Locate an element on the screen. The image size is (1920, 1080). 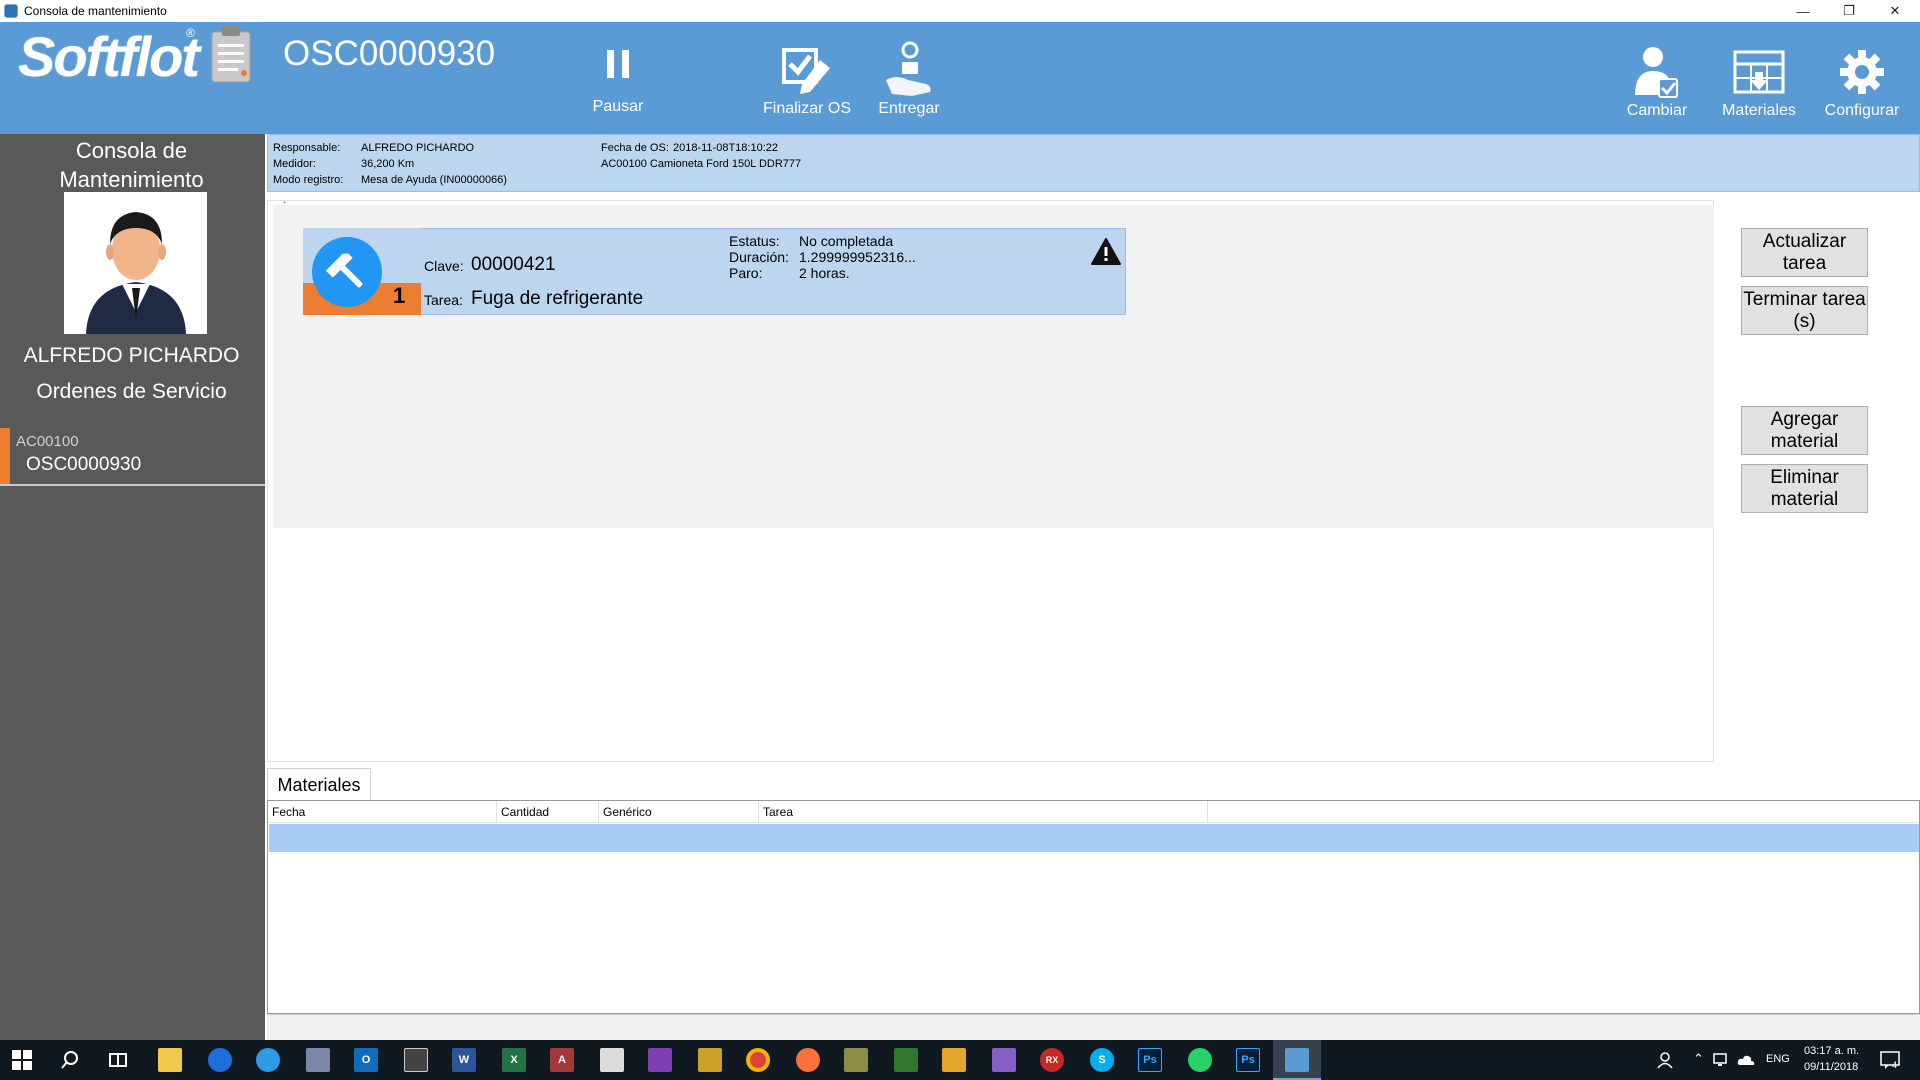
firefox-icon is located at coordinates (808, 1060).